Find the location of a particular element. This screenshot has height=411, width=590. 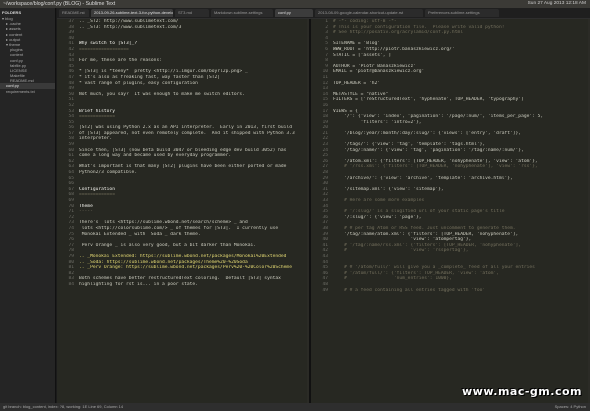

watermark-text: www.mac-gm.com is located at coordinates (522, 391).